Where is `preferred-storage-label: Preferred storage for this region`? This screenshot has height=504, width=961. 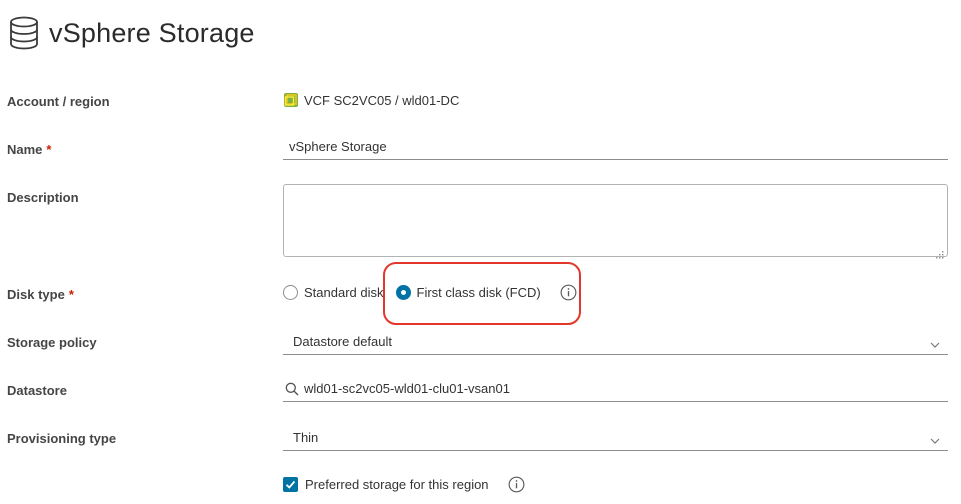
preferred-storage-label: Preferred storage for this region is located at coordinates (397, 484).